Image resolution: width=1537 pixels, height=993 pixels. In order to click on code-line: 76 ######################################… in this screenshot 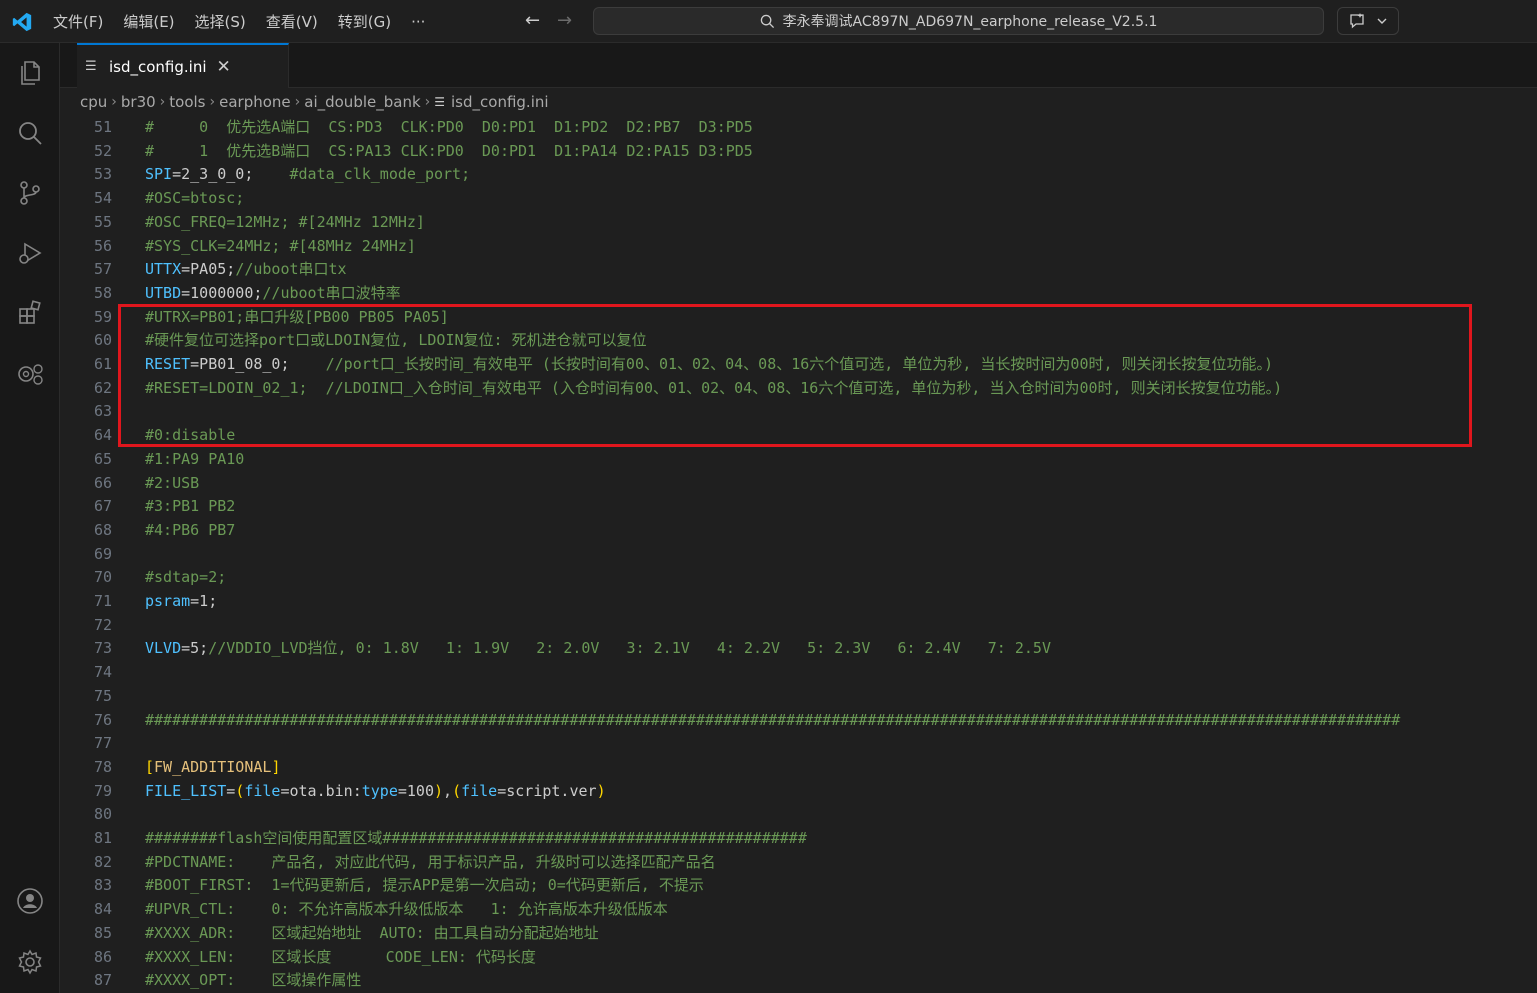, I will do `click(798, 720)`.